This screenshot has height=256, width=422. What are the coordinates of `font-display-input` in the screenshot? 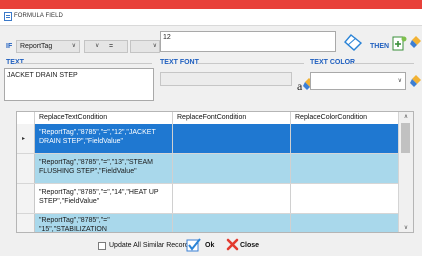 It's located at (226, 79).